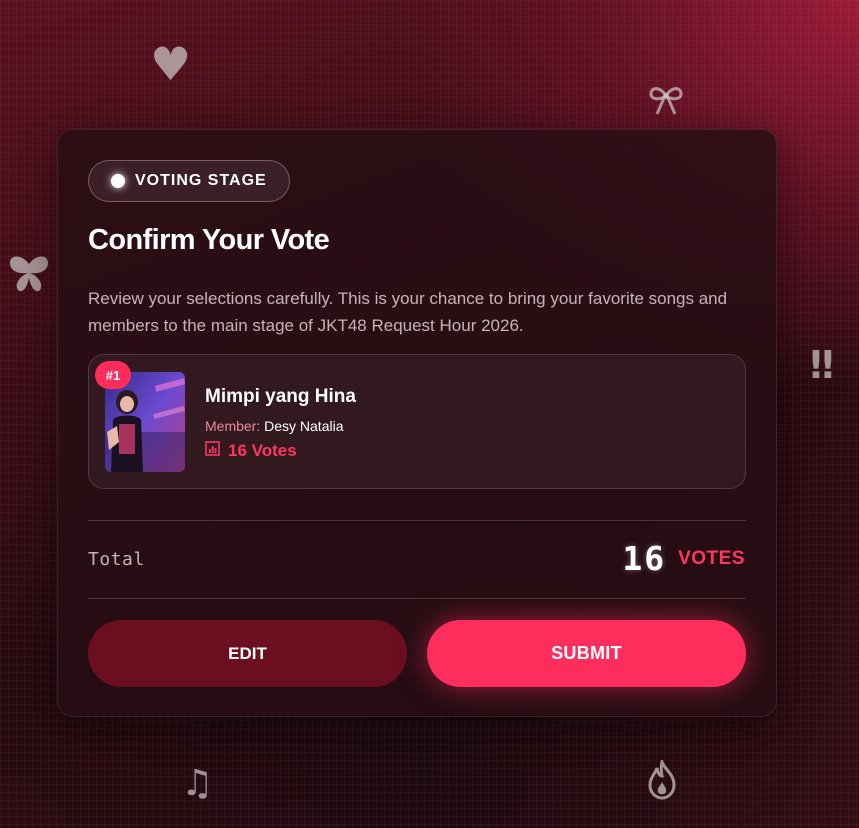 This screenshot has width=859, height=828. What do you see at coordinates (171, 64) in the screenshot?
I see `pixel-heart-icon: ♥` at bounding box center [171, 64].